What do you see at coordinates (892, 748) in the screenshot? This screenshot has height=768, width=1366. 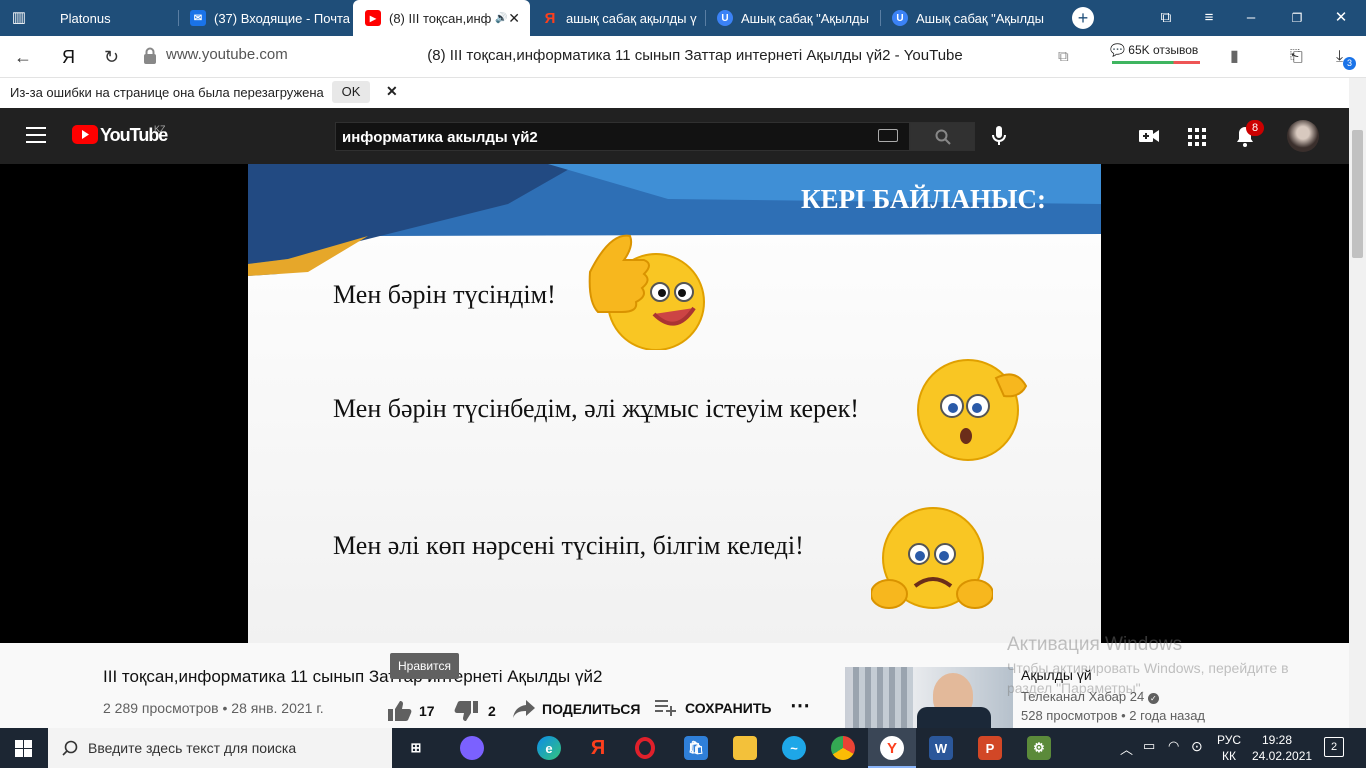 I see `yandex-browser-icon: Y` at bounding box center [892, 748].